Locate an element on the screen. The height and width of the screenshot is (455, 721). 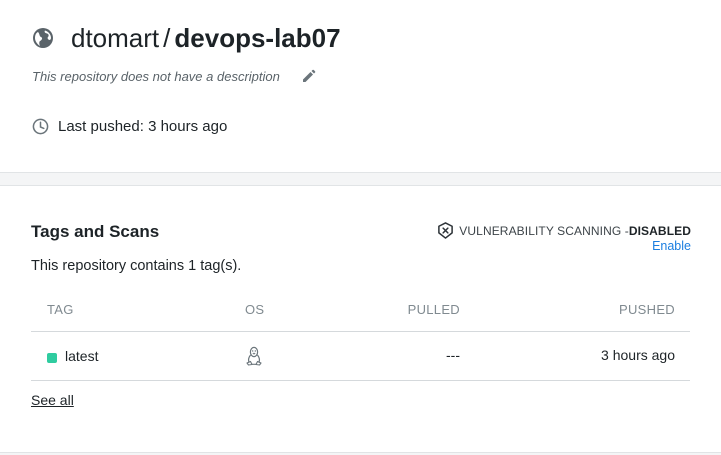
last-pushed: Last pushed: 3 hours ago is located at coordinates (129, 126).